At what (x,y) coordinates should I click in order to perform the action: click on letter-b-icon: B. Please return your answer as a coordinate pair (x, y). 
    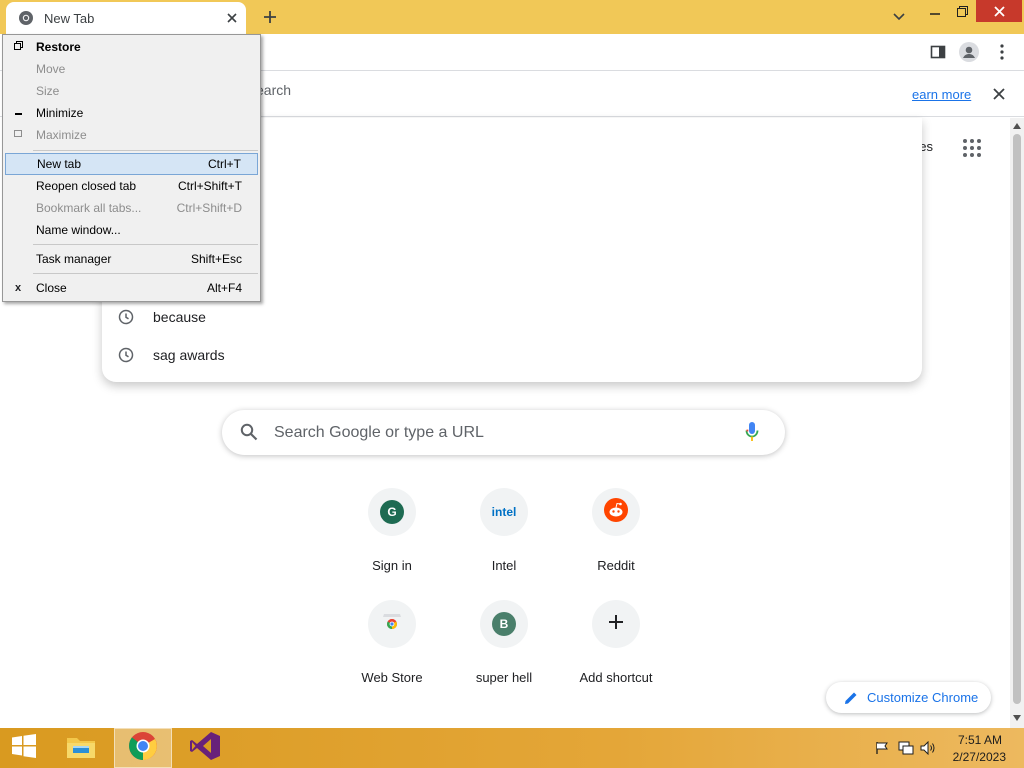
    Looking at the image, I should click on (504, 624).